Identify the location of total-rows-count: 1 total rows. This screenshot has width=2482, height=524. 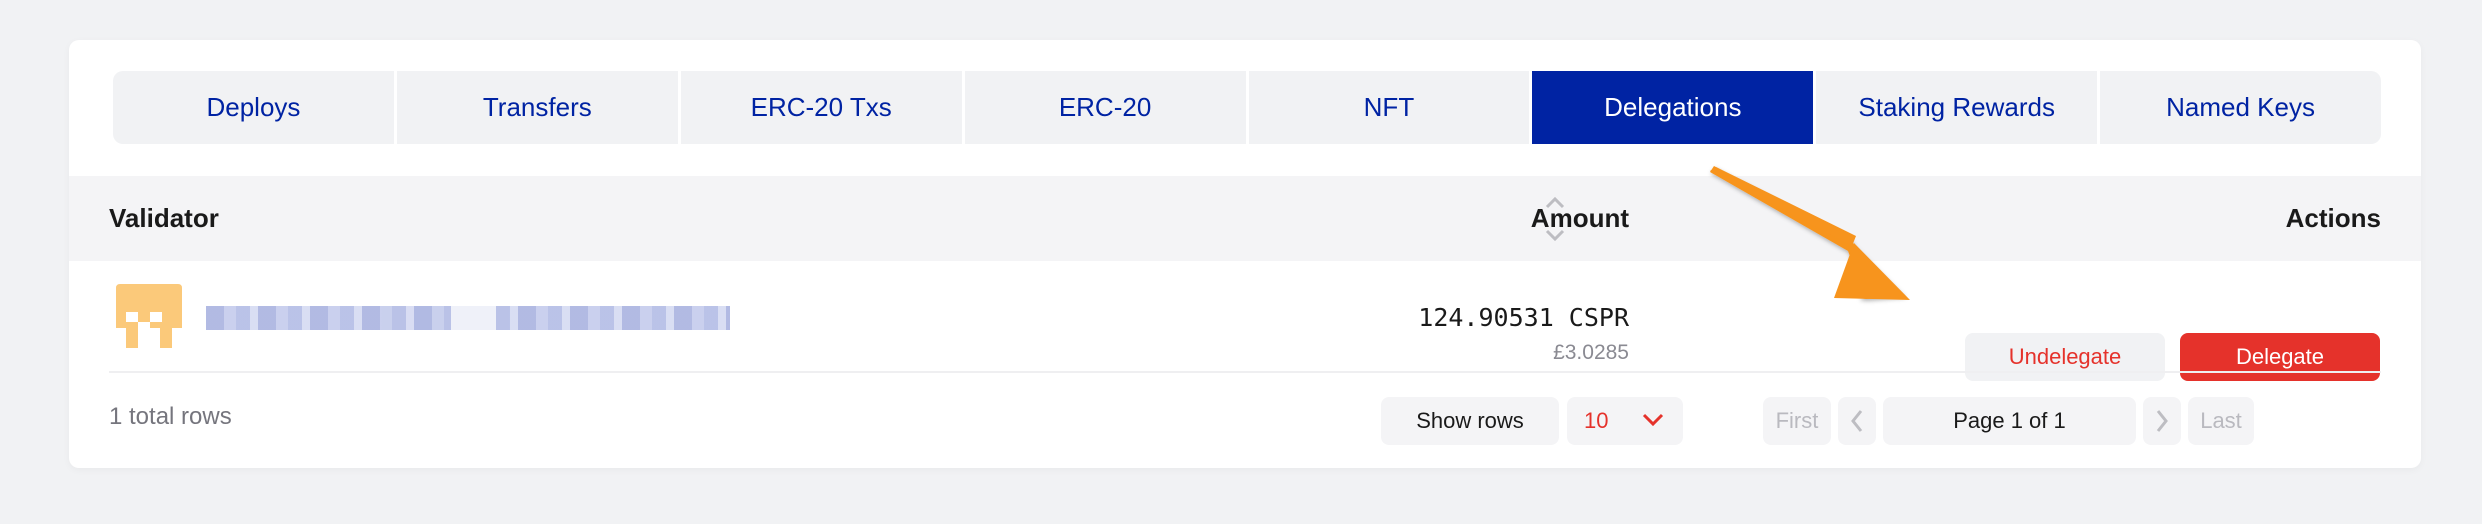
(170, 416).